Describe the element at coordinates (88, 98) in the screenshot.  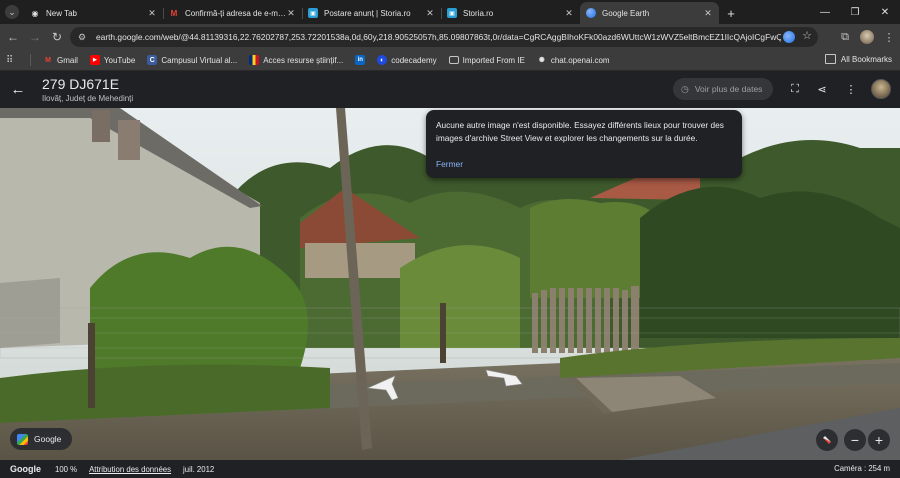
I see `place-subtitle: Ilovăț, Județ de Mehedinți` at that location.